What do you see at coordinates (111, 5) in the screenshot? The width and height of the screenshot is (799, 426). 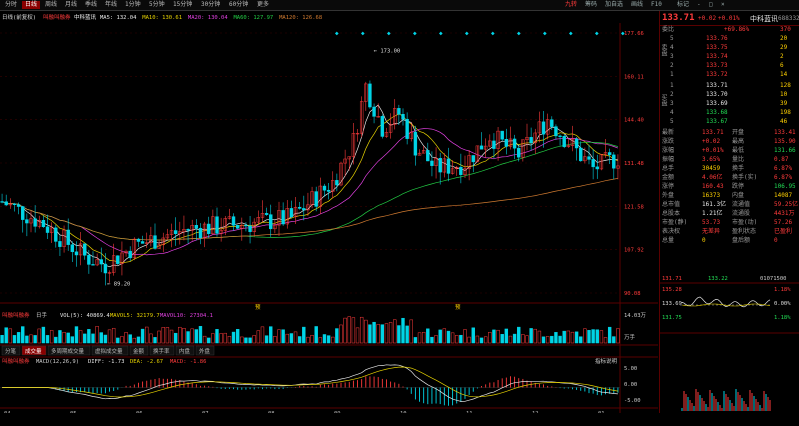 I see `tab-5: 年线` at bounding box center [111, 5].